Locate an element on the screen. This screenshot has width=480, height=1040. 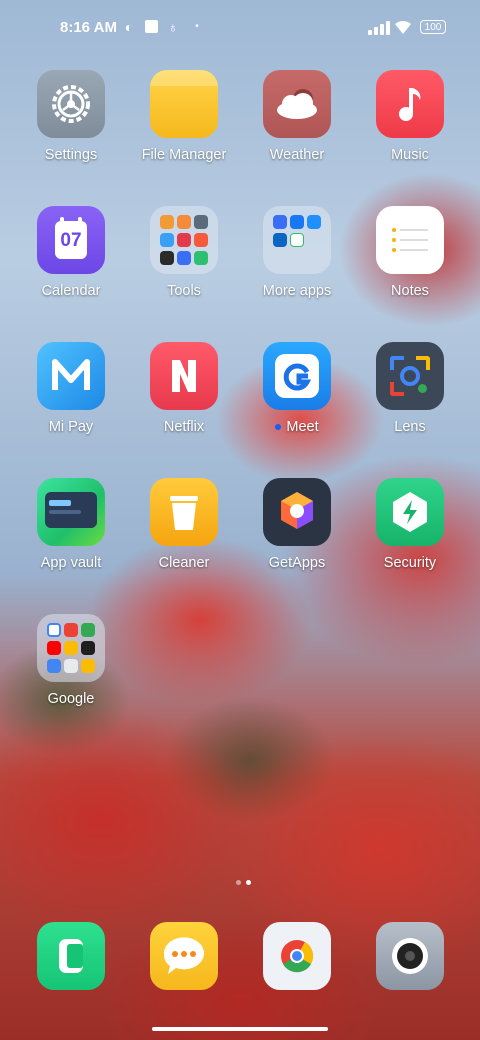
app-label: App vault is located at coordinates (71, 563).